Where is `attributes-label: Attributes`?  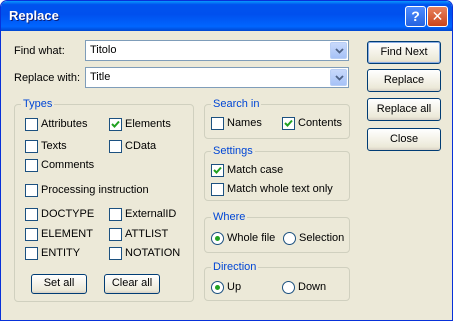
attributes-label: Attributes is located at coordinates (64, 124).